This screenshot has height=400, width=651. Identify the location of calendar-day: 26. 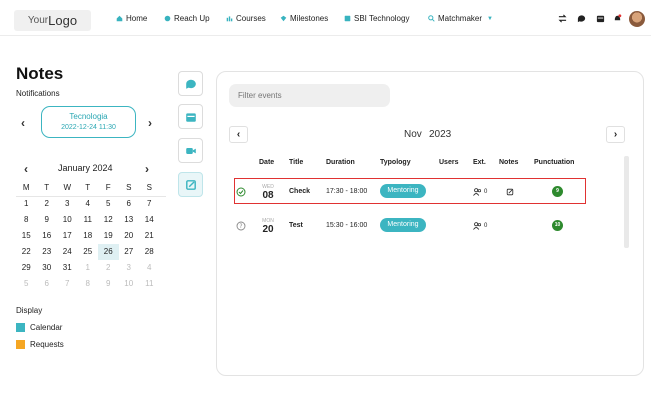
(108, 252).